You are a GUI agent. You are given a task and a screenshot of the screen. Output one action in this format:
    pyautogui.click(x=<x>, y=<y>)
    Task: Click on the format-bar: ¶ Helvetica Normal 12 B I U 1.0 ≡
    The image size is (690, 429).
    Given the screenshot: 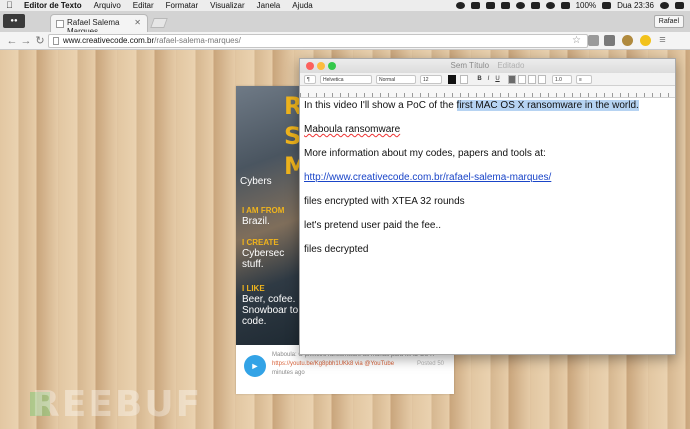 What is the action you would take?
    pyautogui.click(x=487, y=79)
    